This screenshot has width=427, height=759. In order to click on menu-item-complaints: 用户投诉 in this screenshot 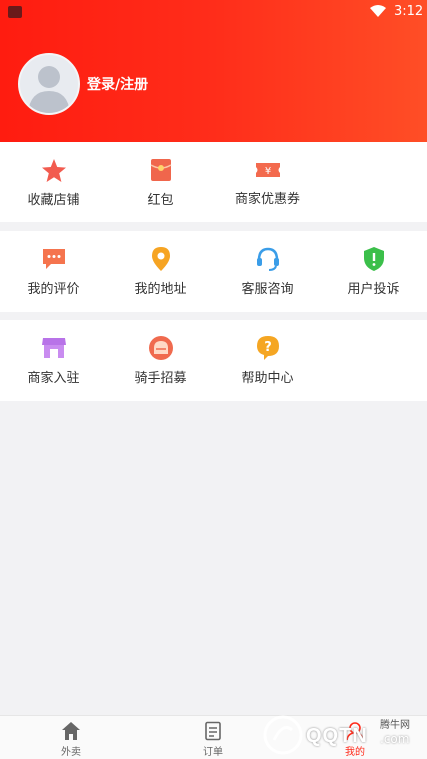, I will do `click(373, 271)`.